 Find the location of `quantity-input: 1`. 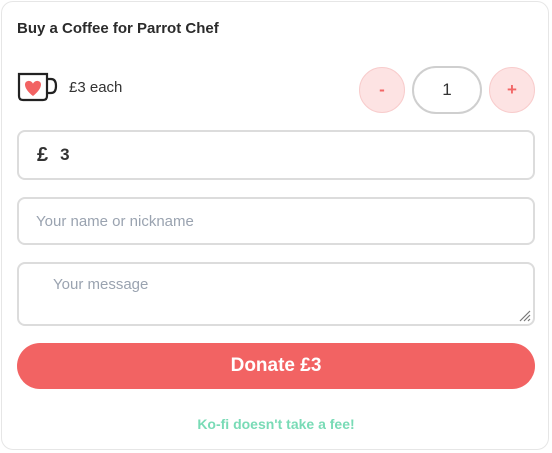

quantity-input: 1 is located at coordinates (447, 90).